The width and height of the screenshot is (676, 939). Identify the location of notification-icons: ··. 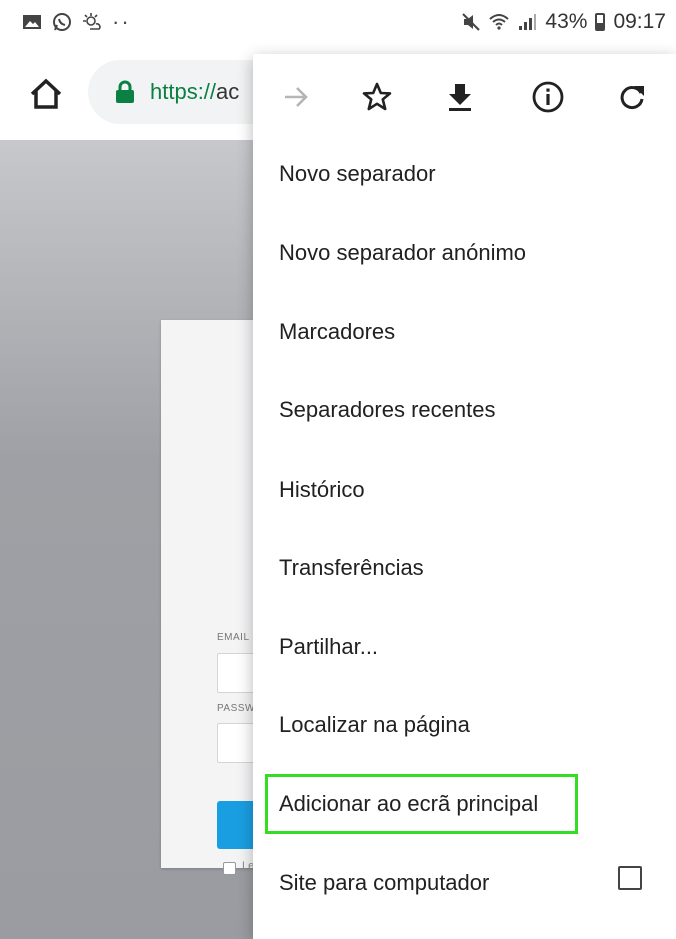
(76, 21).